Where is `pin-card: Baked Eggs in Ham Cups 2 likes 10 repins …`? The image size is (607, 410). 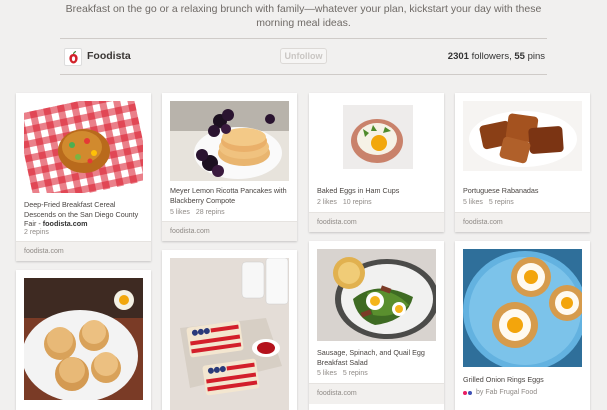
pin-card: Baked Eggs in Ham Cups 2 likes 10 repins … is located at coordinates (376, 162).